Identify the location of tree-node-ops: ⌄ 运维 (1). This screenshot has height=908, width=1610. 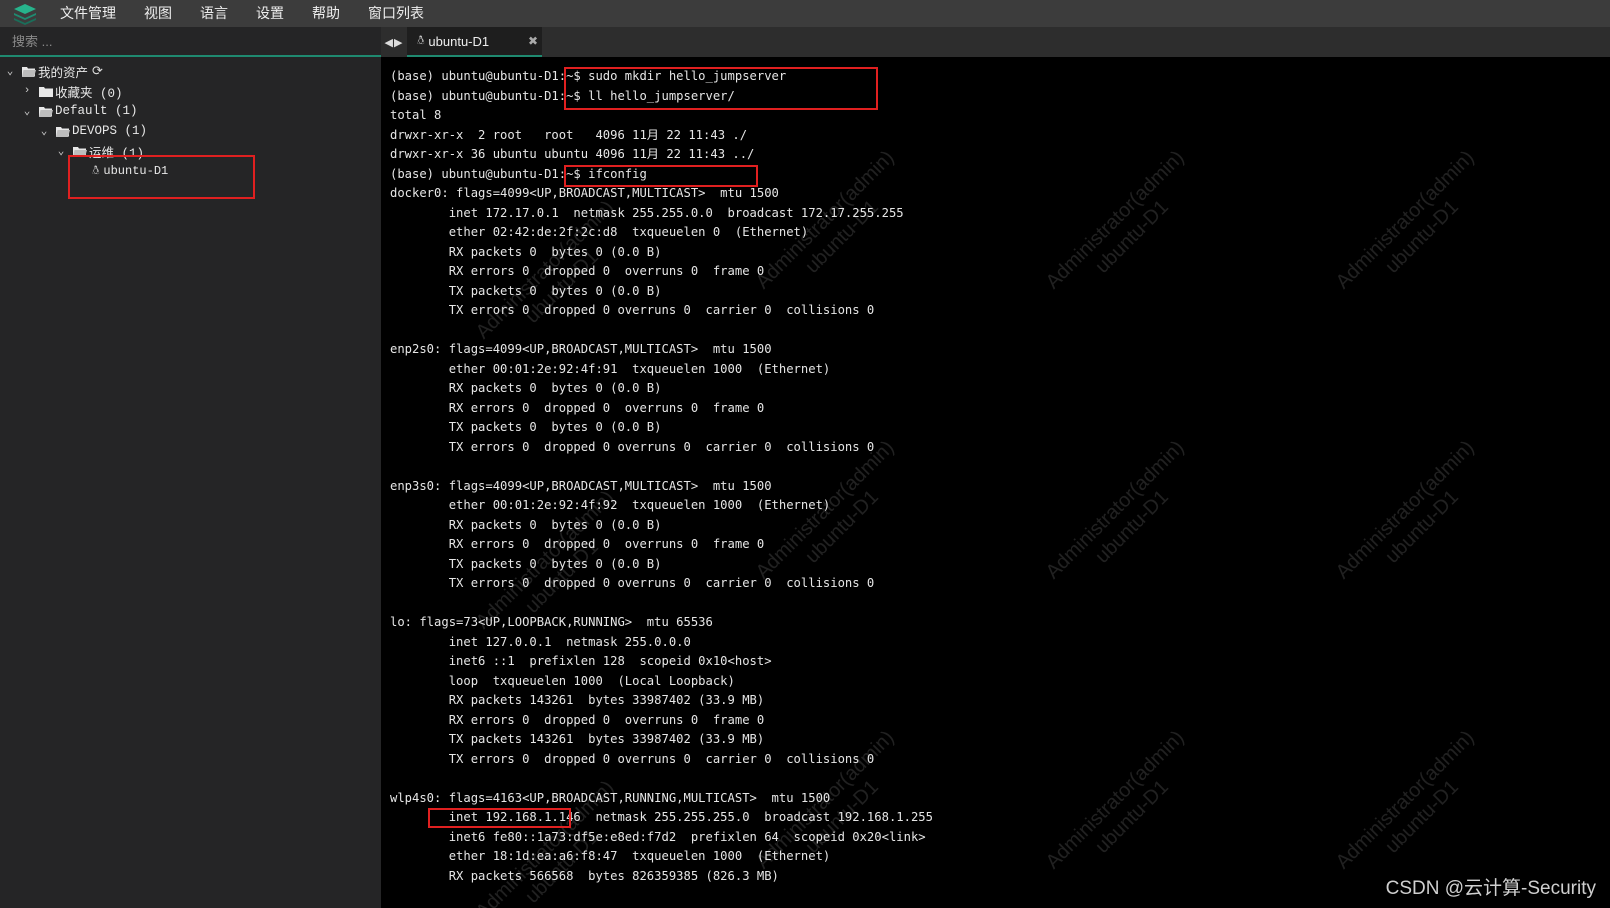
(190, 151).